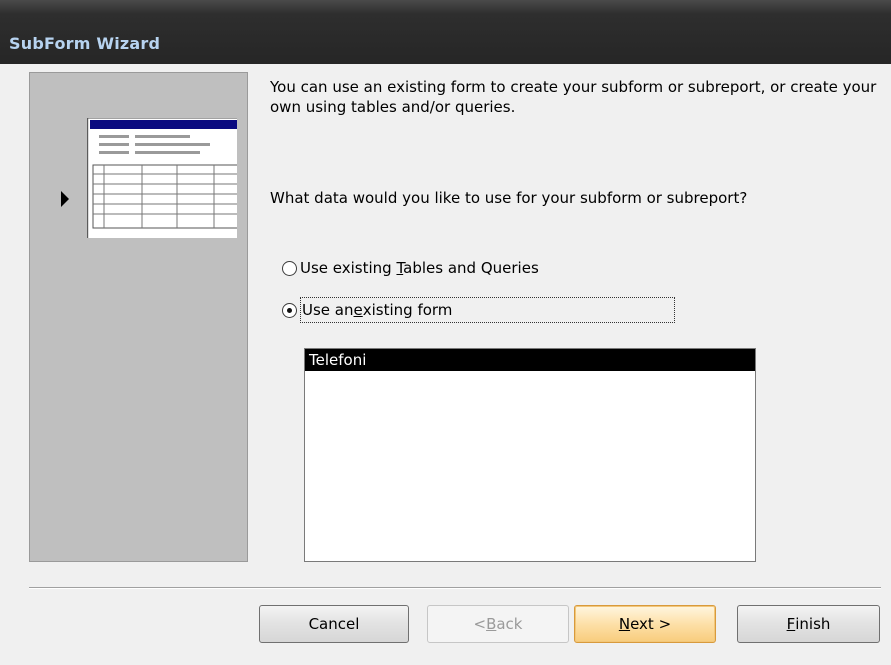 The image size is (891, 665). What do you see at coordinates (808, 624) in the screenshot?
I see `finish-button: Finish` at bounding box center [808, 624].